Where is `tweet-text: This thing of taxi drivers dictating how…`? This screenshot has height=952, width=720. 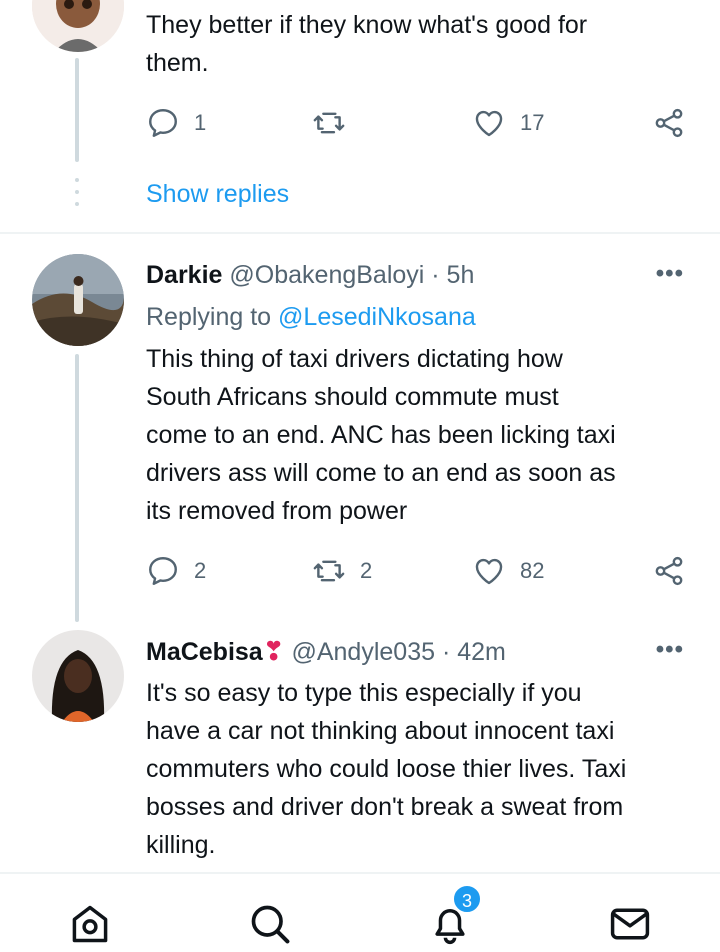
tweet-text: This thing of taxi drivers dictating how… is located at coordinates (381, 435).